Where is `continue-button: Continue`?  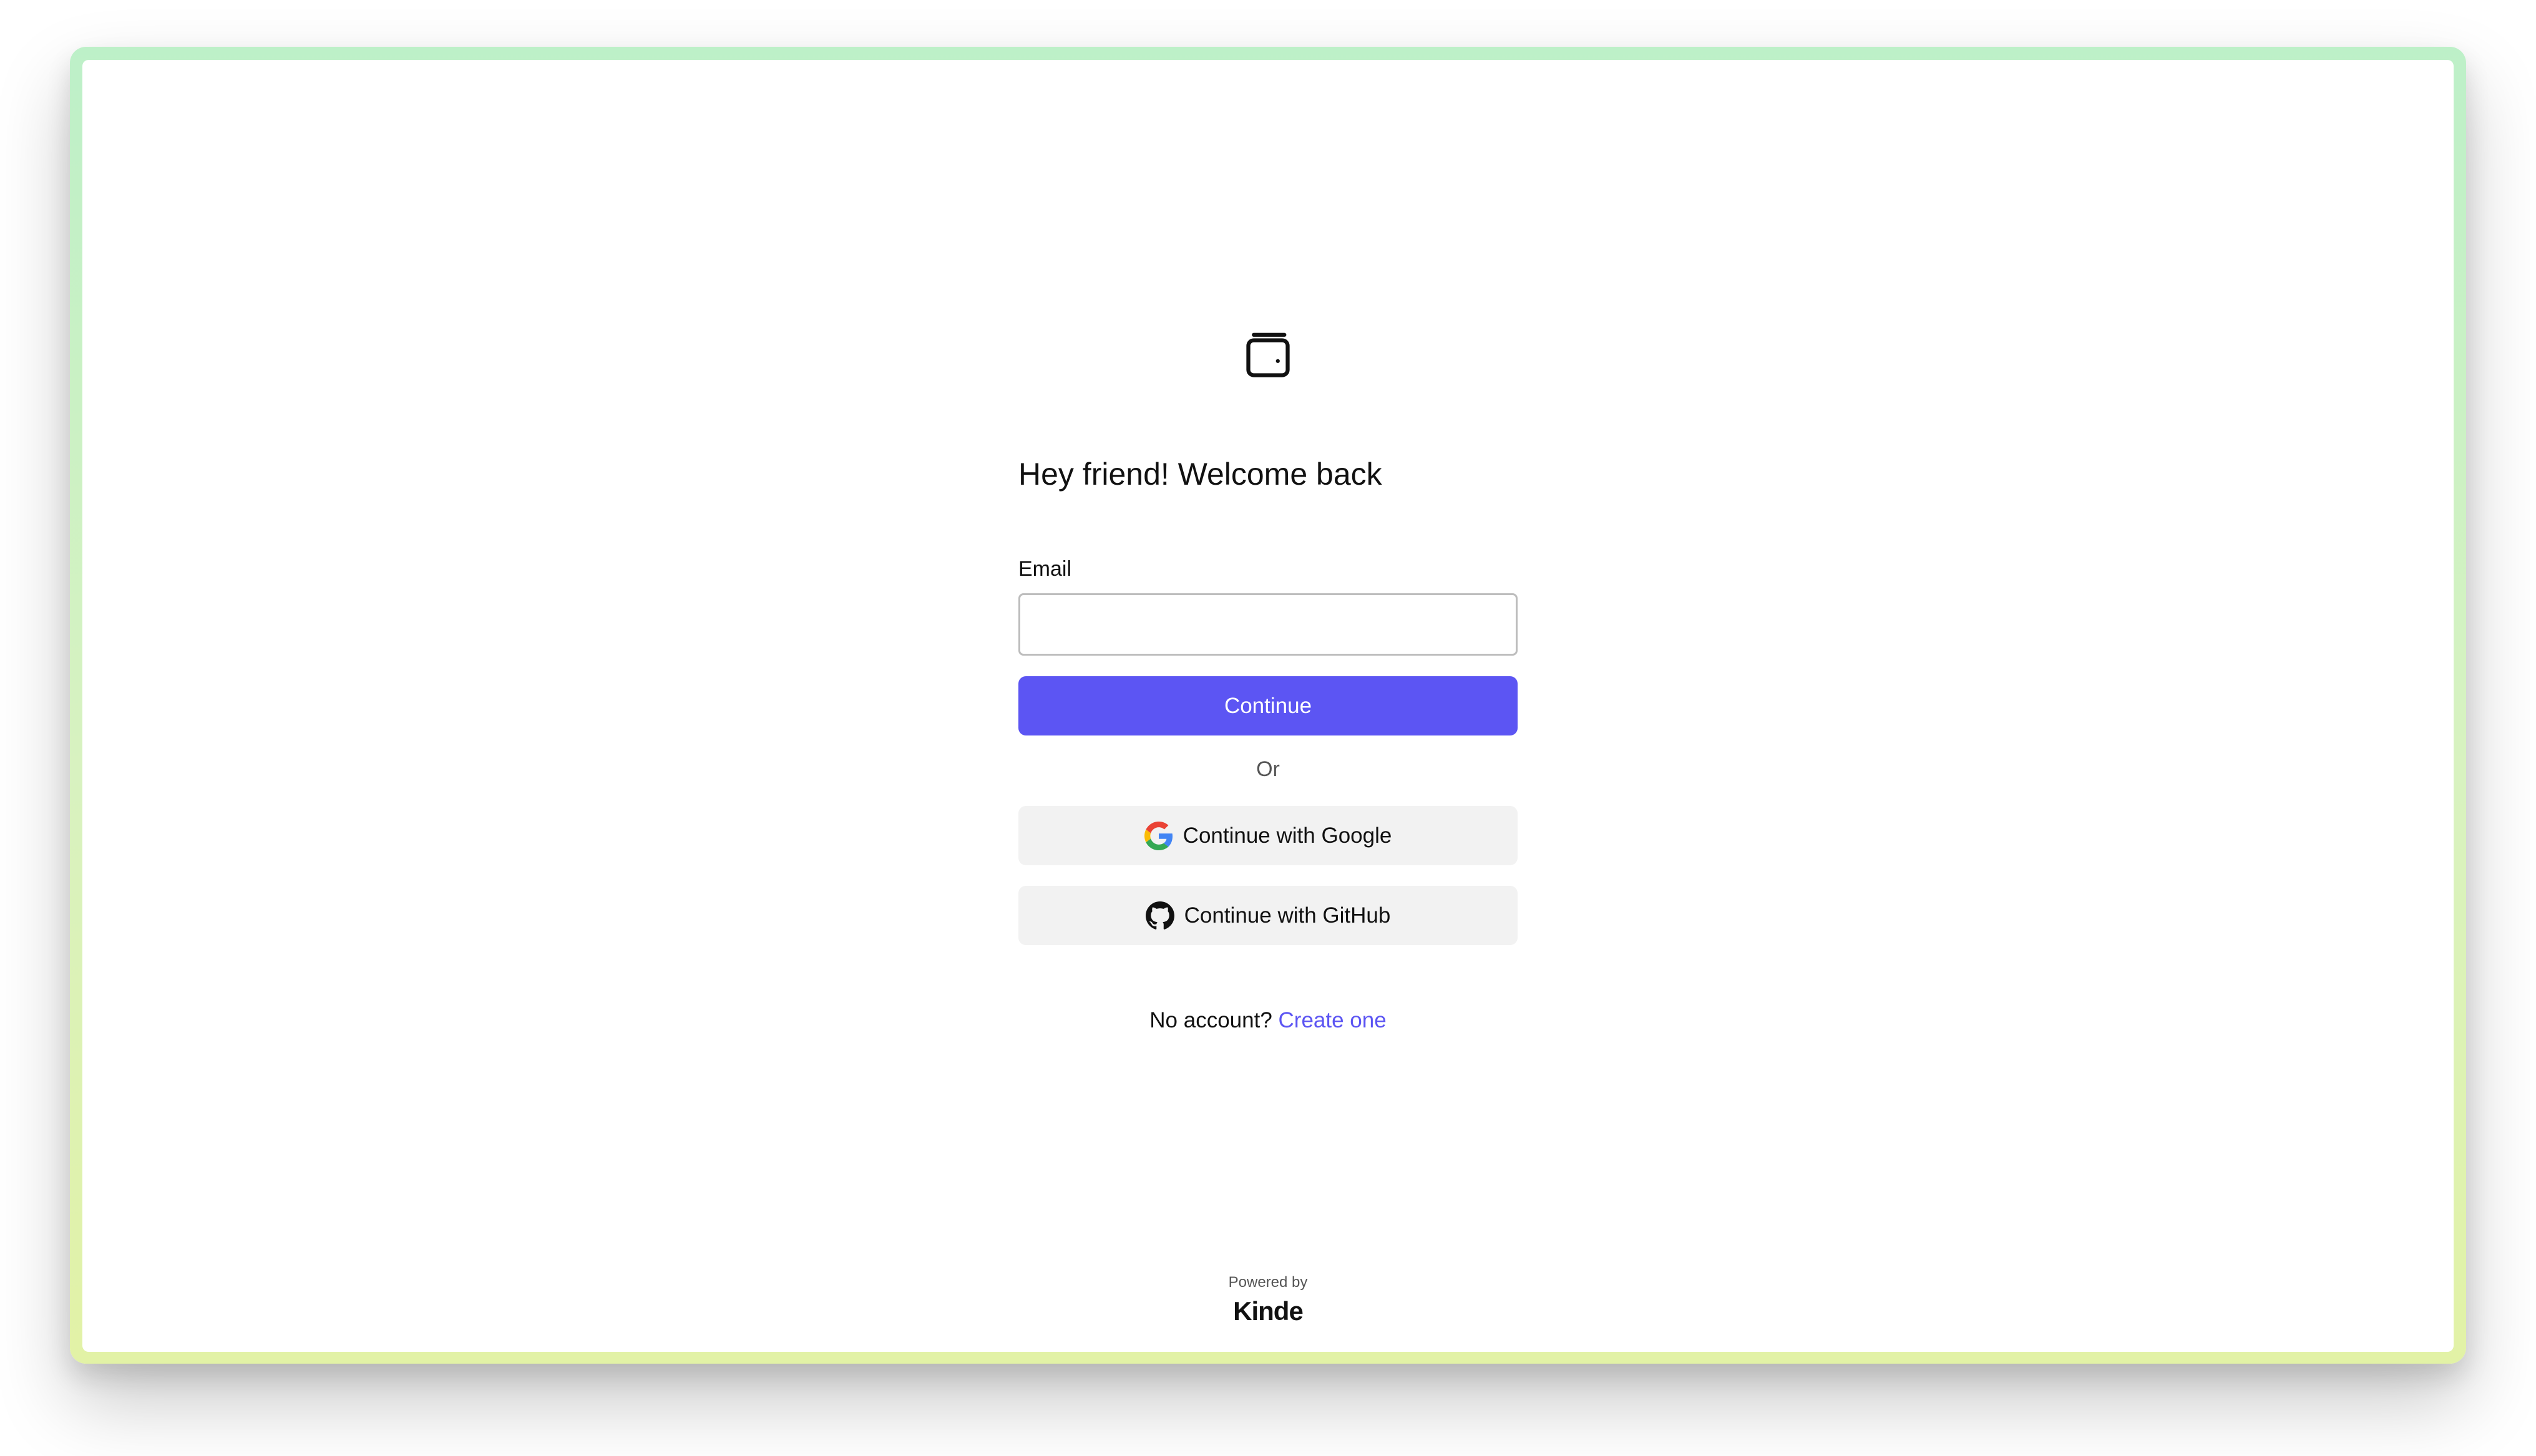
continue-button: Continue is located at coordinates (1268, 706).